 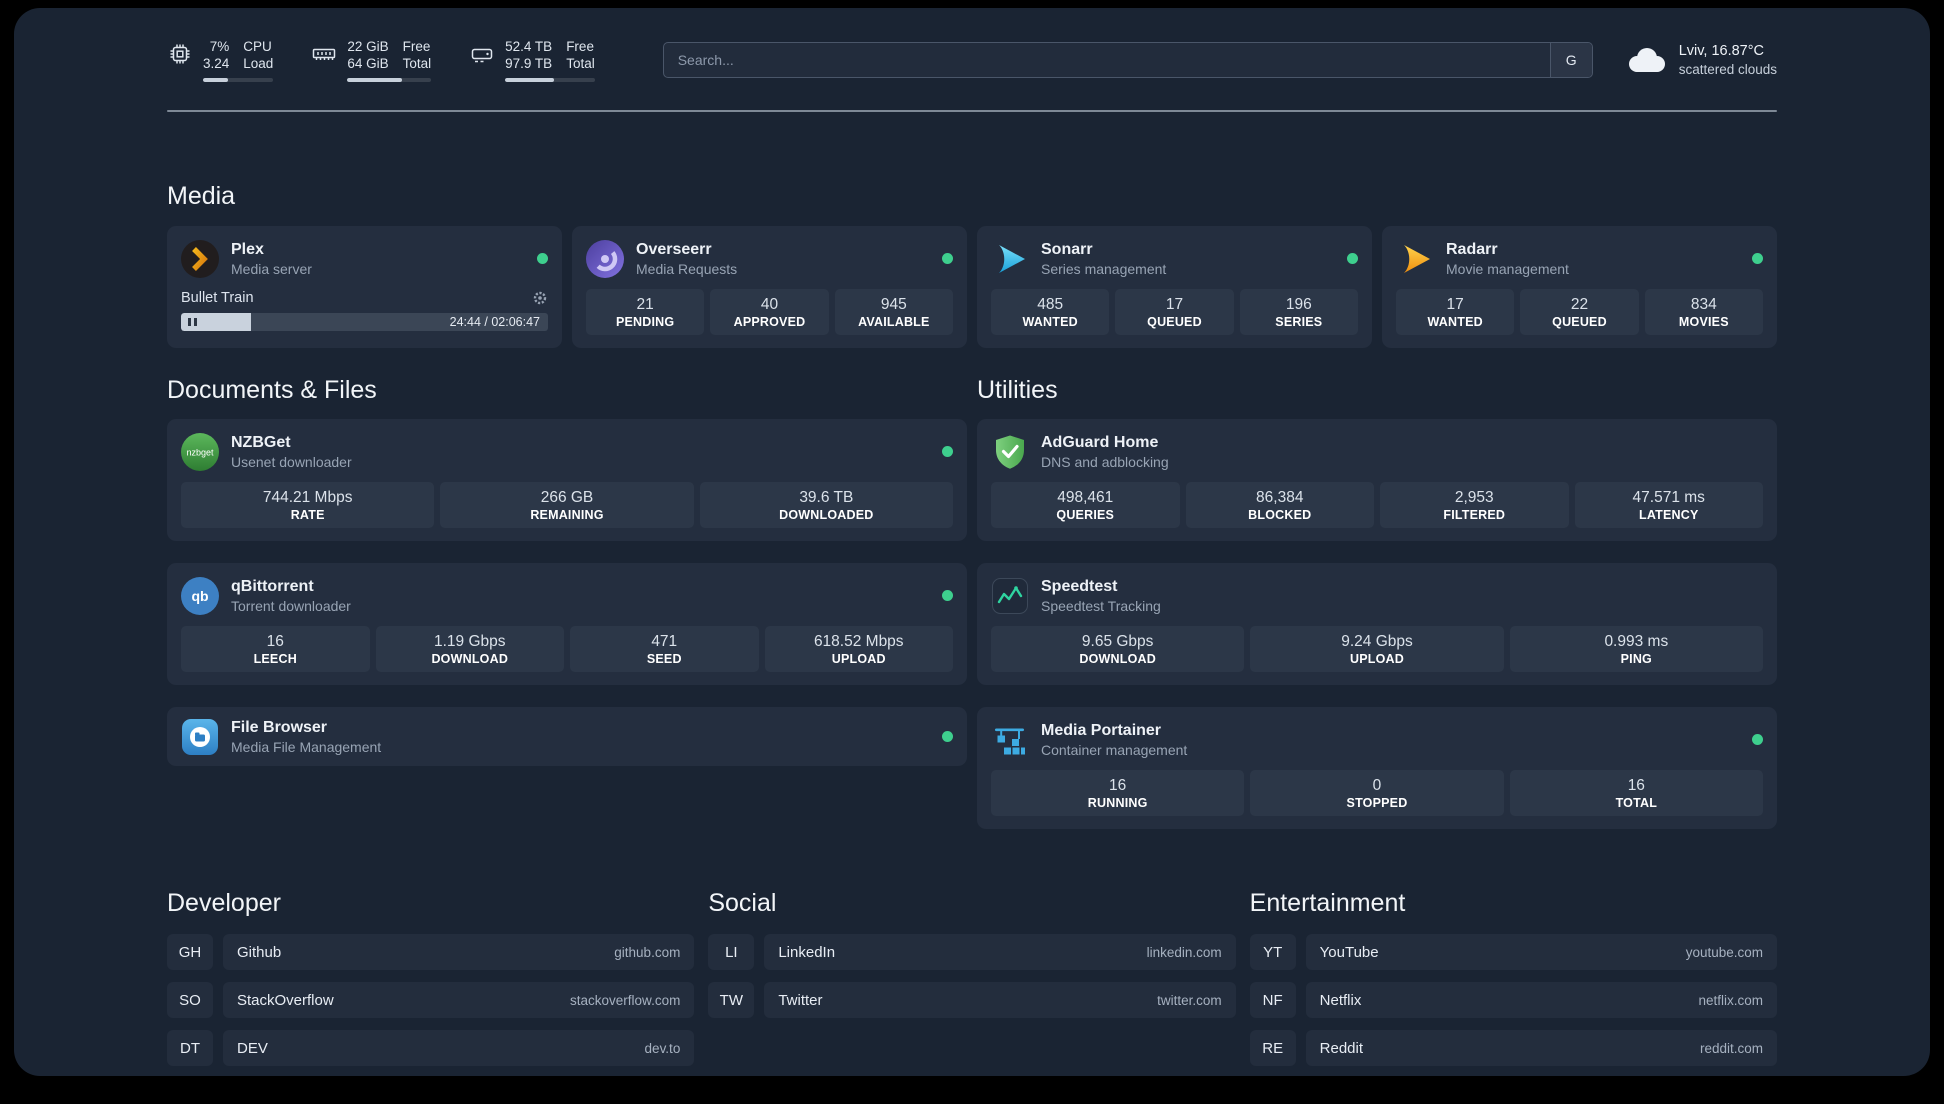 What do you see at coordinates (1106, 60) in the screenshot?
I see `search-input` at bounding box center [1106, 60].